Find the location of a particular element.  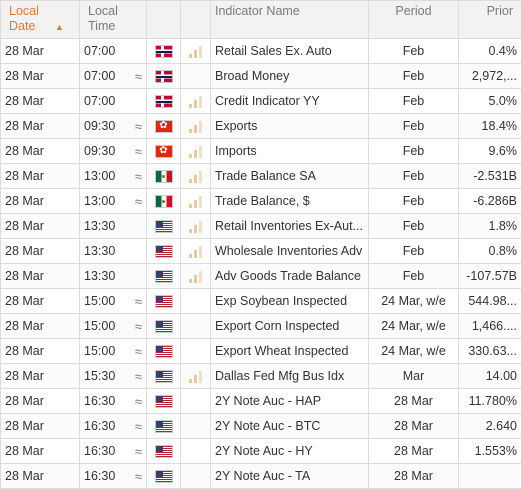

row-time: 15:30 is located at coordinates (100, 376).